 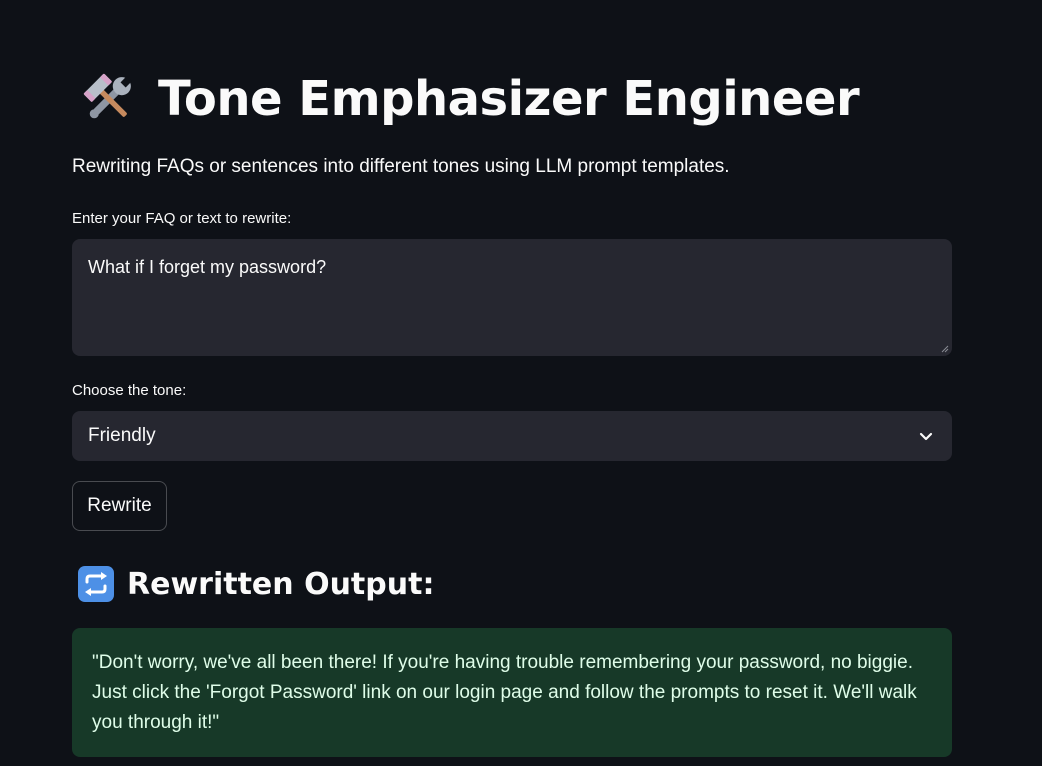 I want to click on page-title: Tone Emphasizer Engineer, so click(x=509, y=99).